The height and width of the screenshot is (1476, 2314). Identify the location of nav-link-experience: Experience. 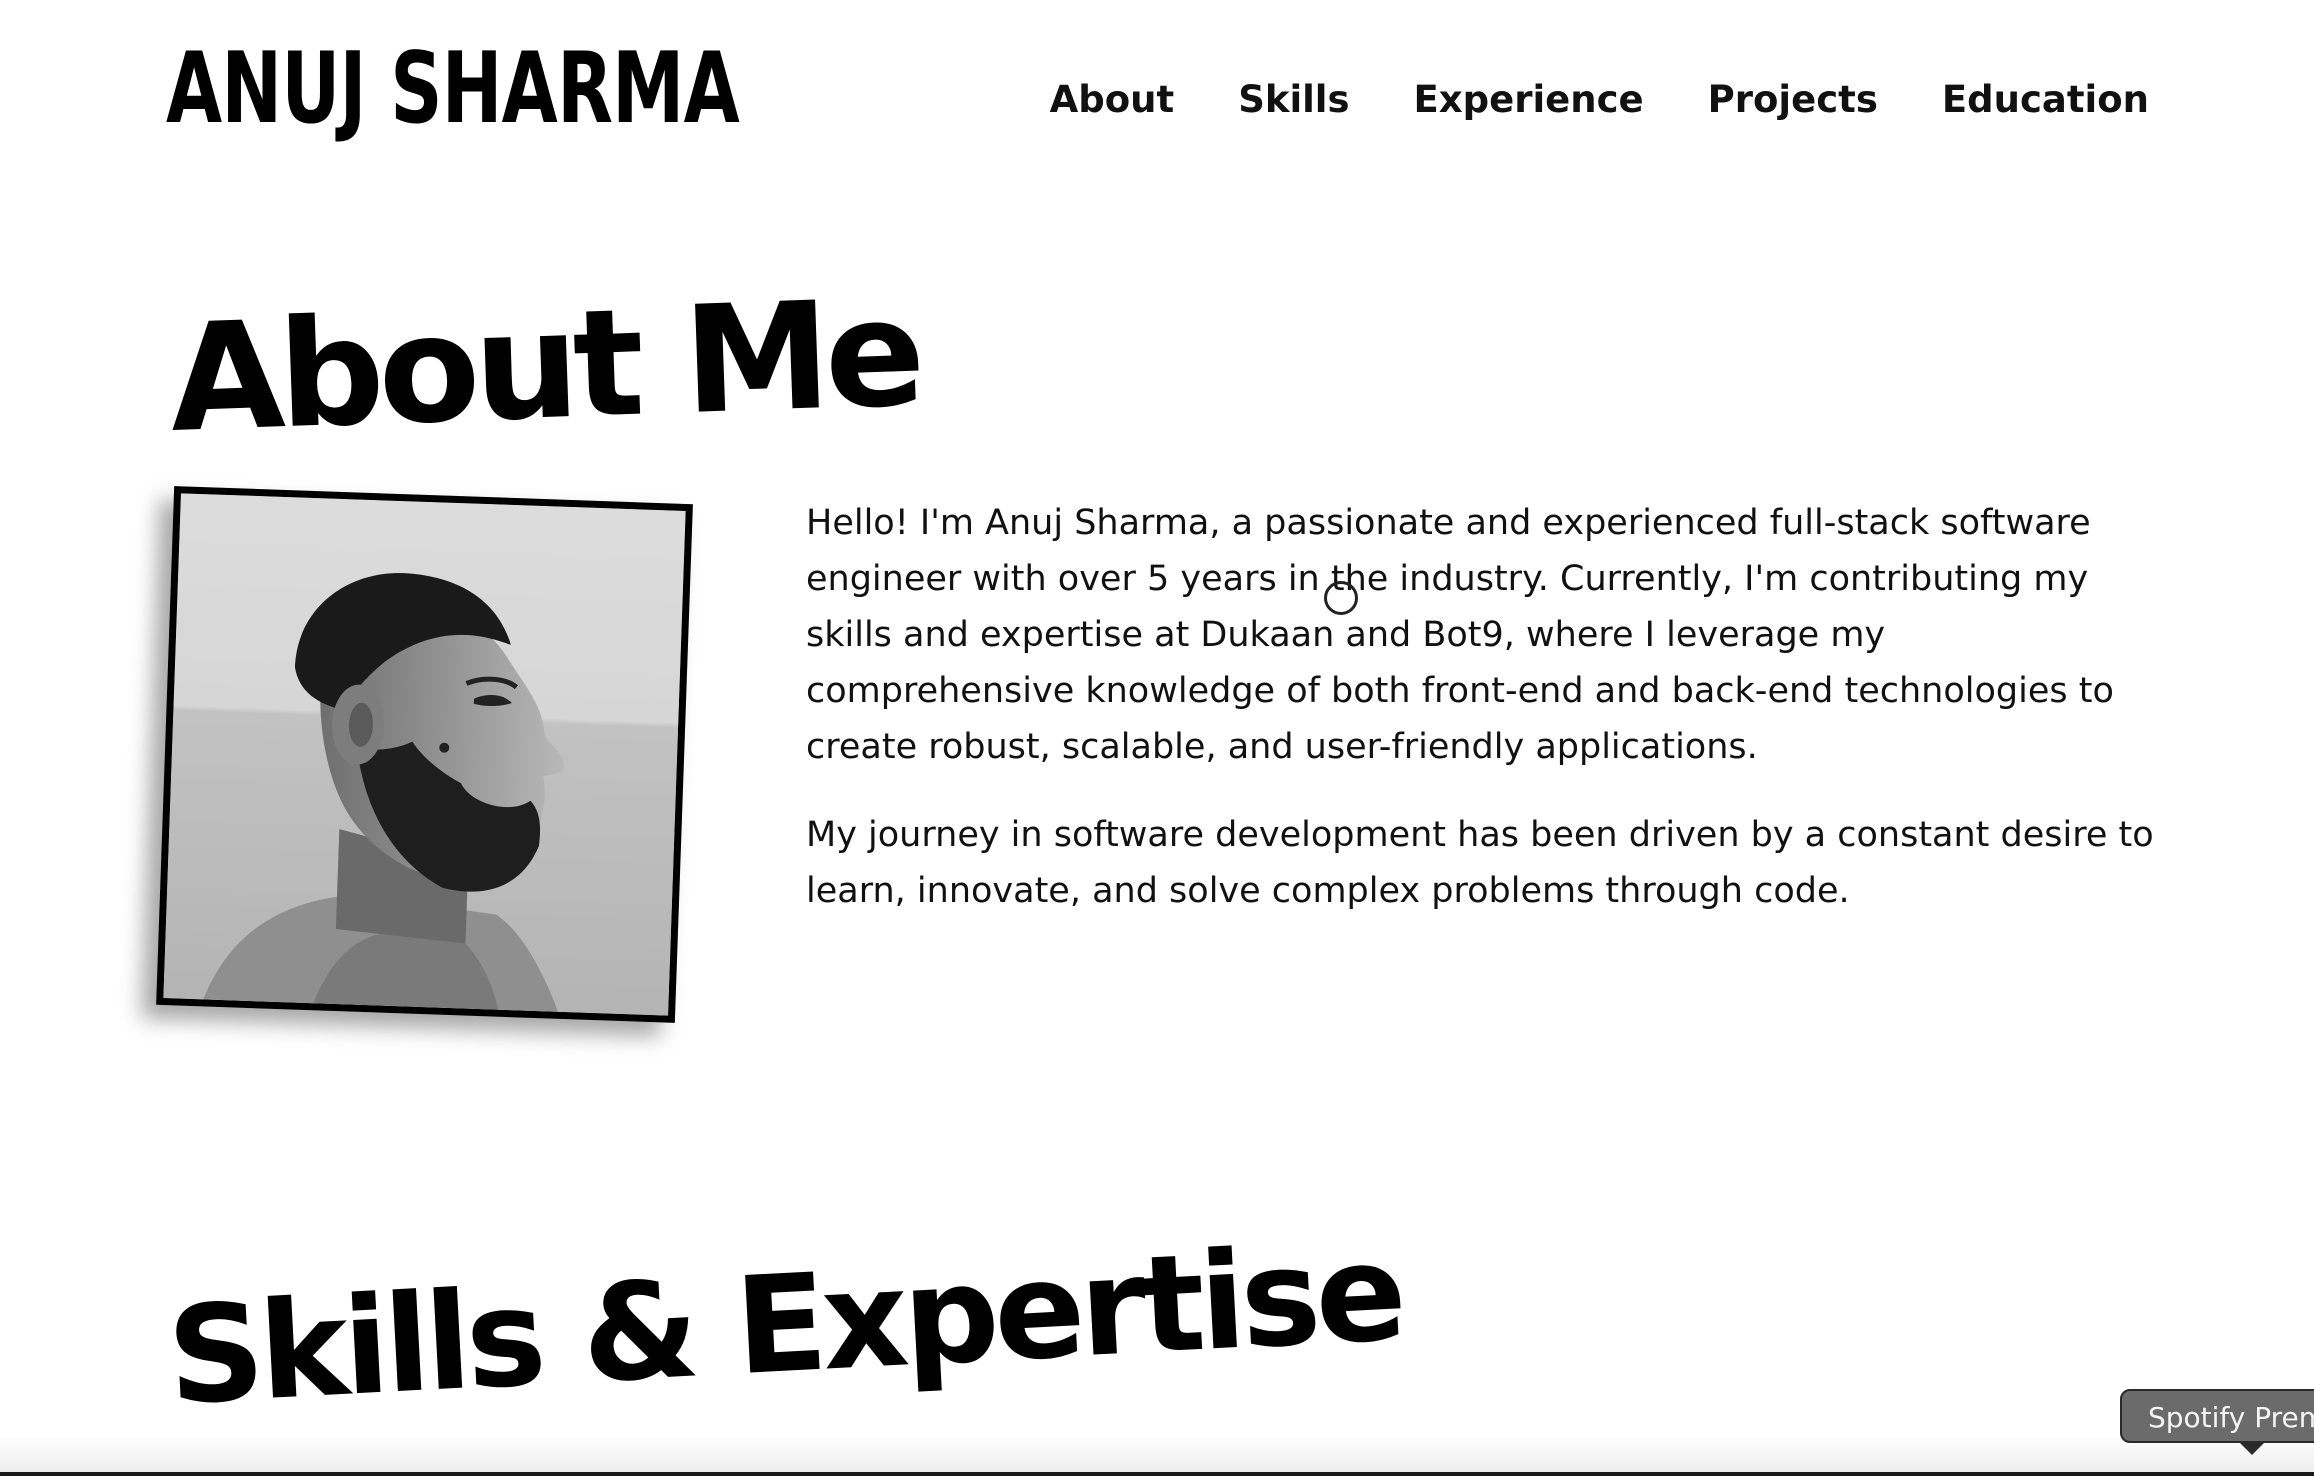
(1529, 99).